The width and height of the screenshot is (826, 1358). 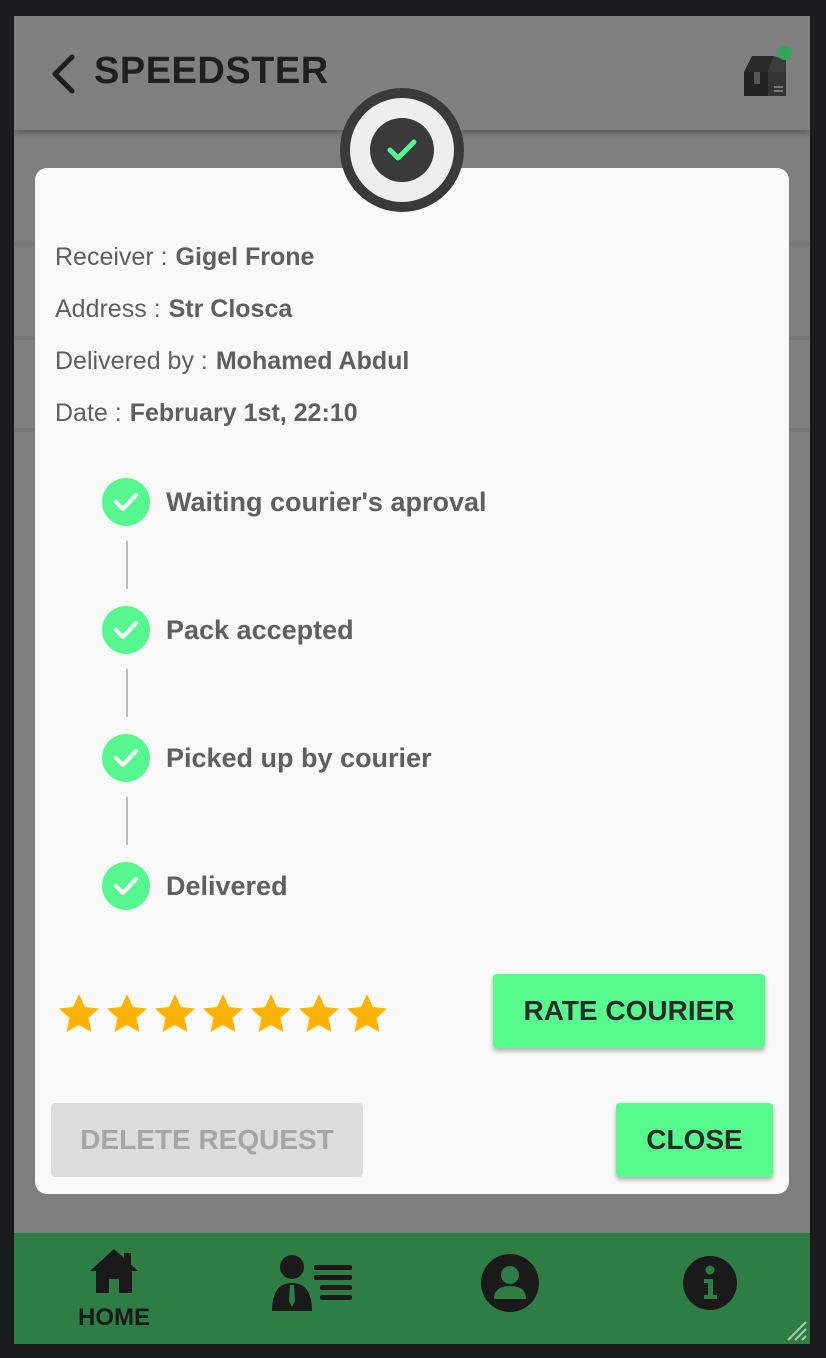 I want to click on home-icon, so click(x=114, y=1271).